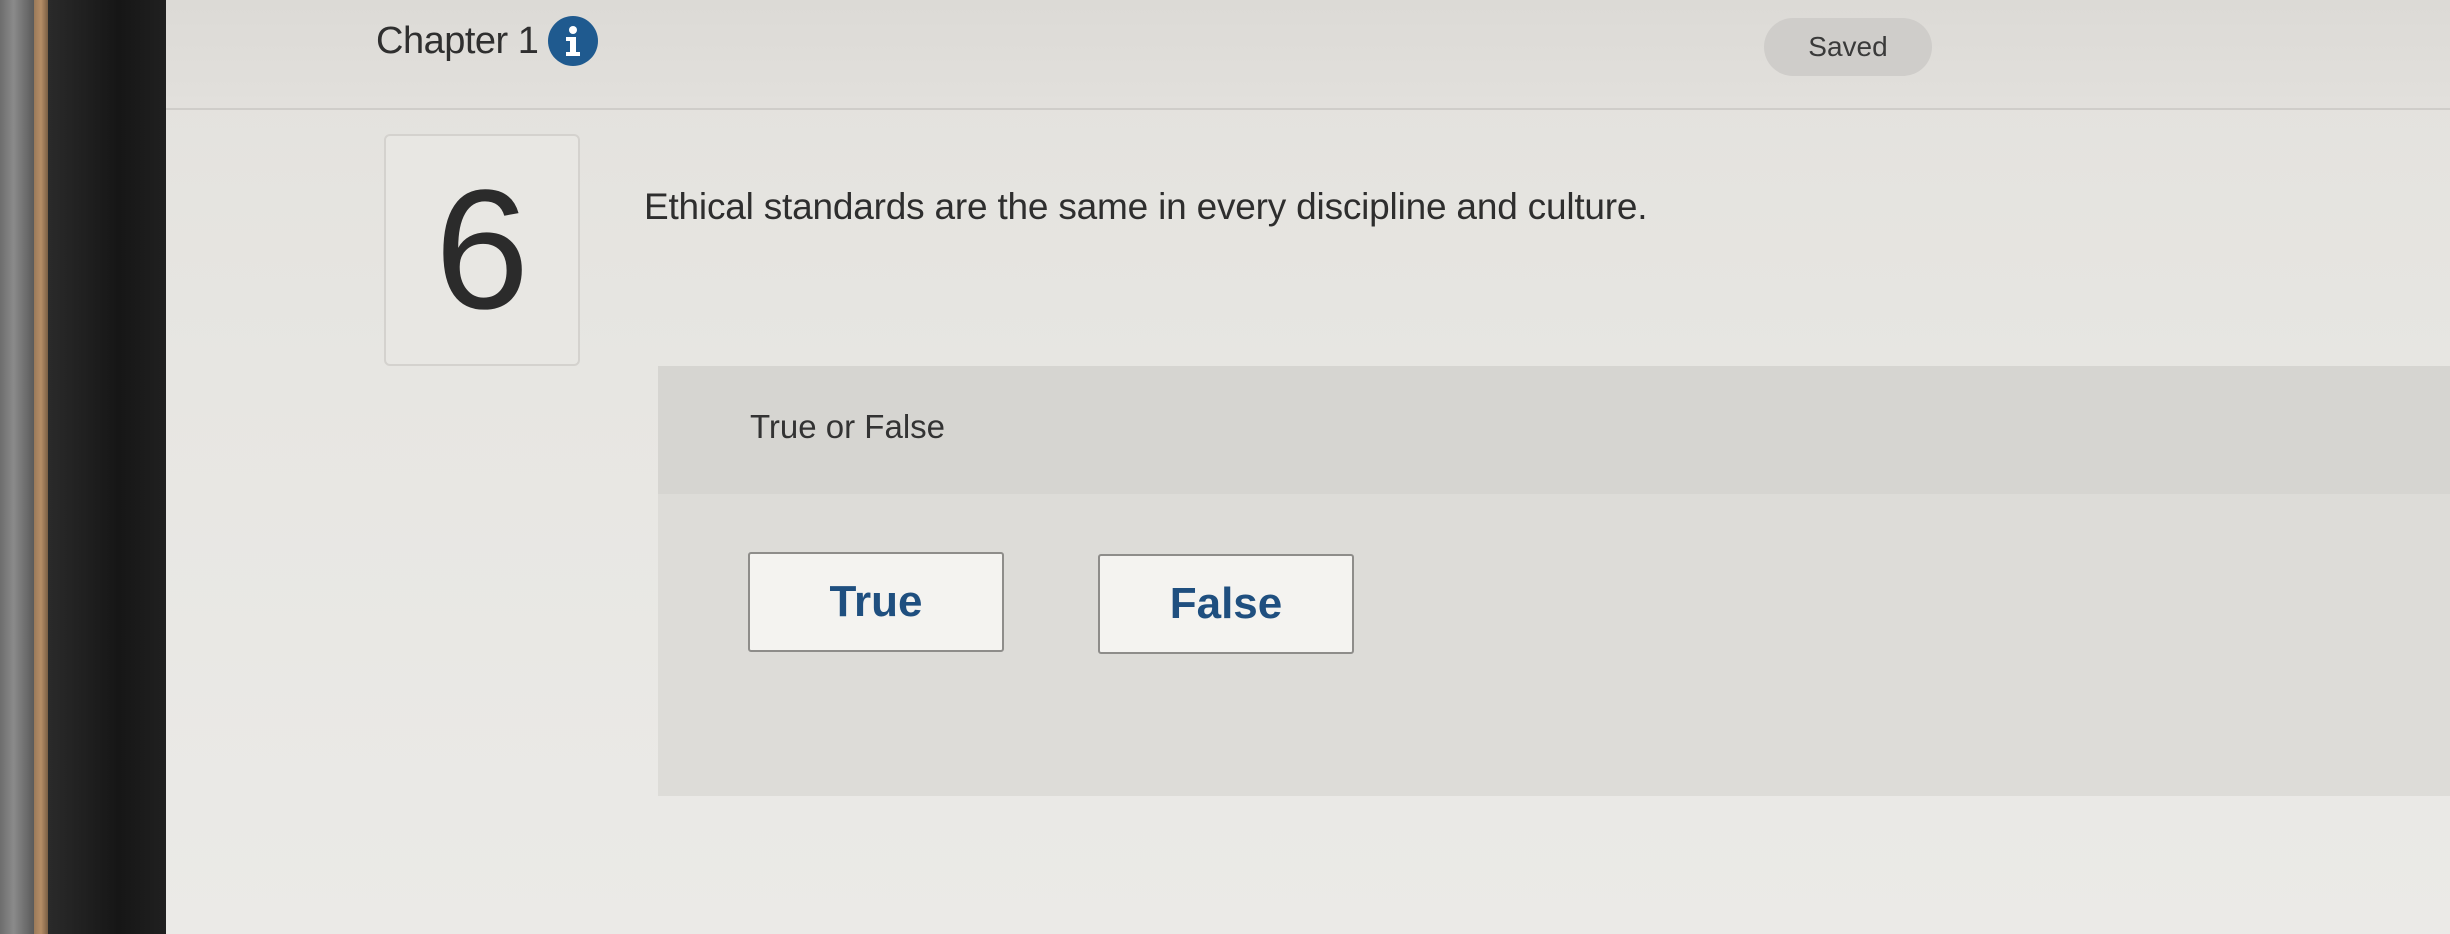  Describe the element at coordinates (876, 602) in the screenshot. I see `true-button: True` at that location.